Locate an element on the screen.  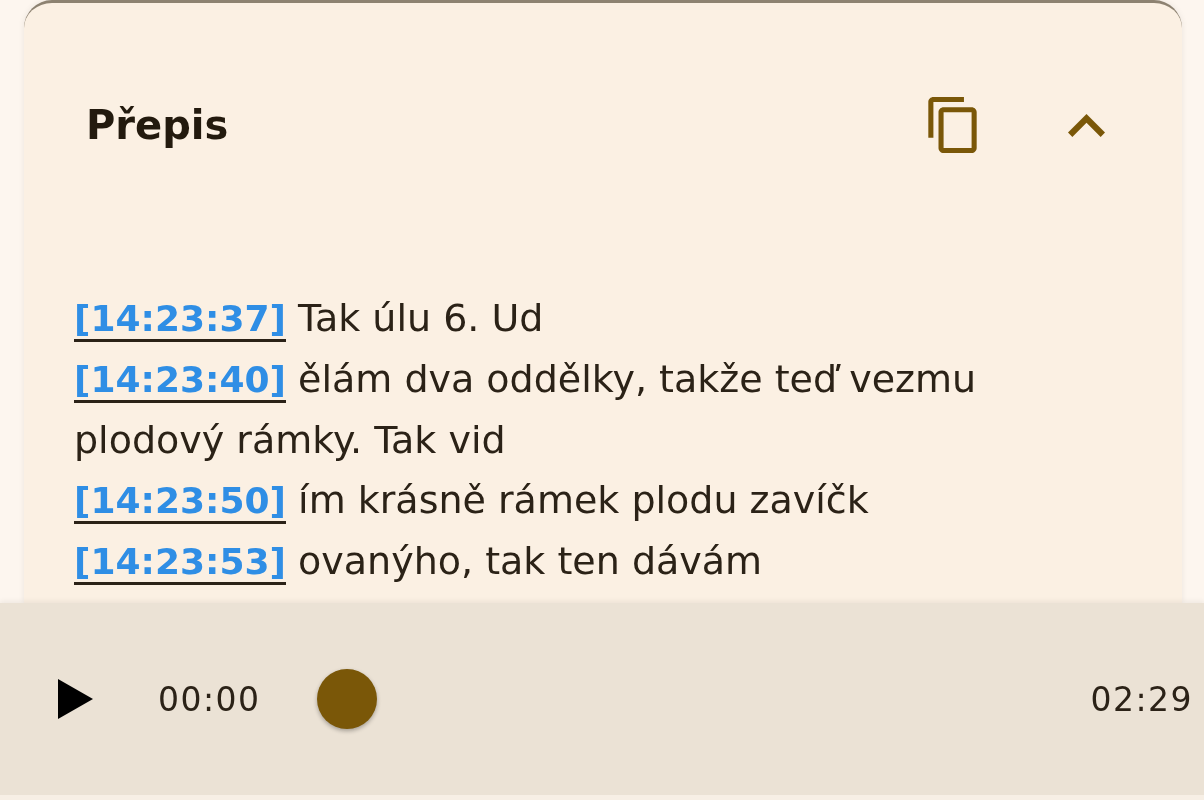
card-title: Přepis is located at coordinates (157, 125).